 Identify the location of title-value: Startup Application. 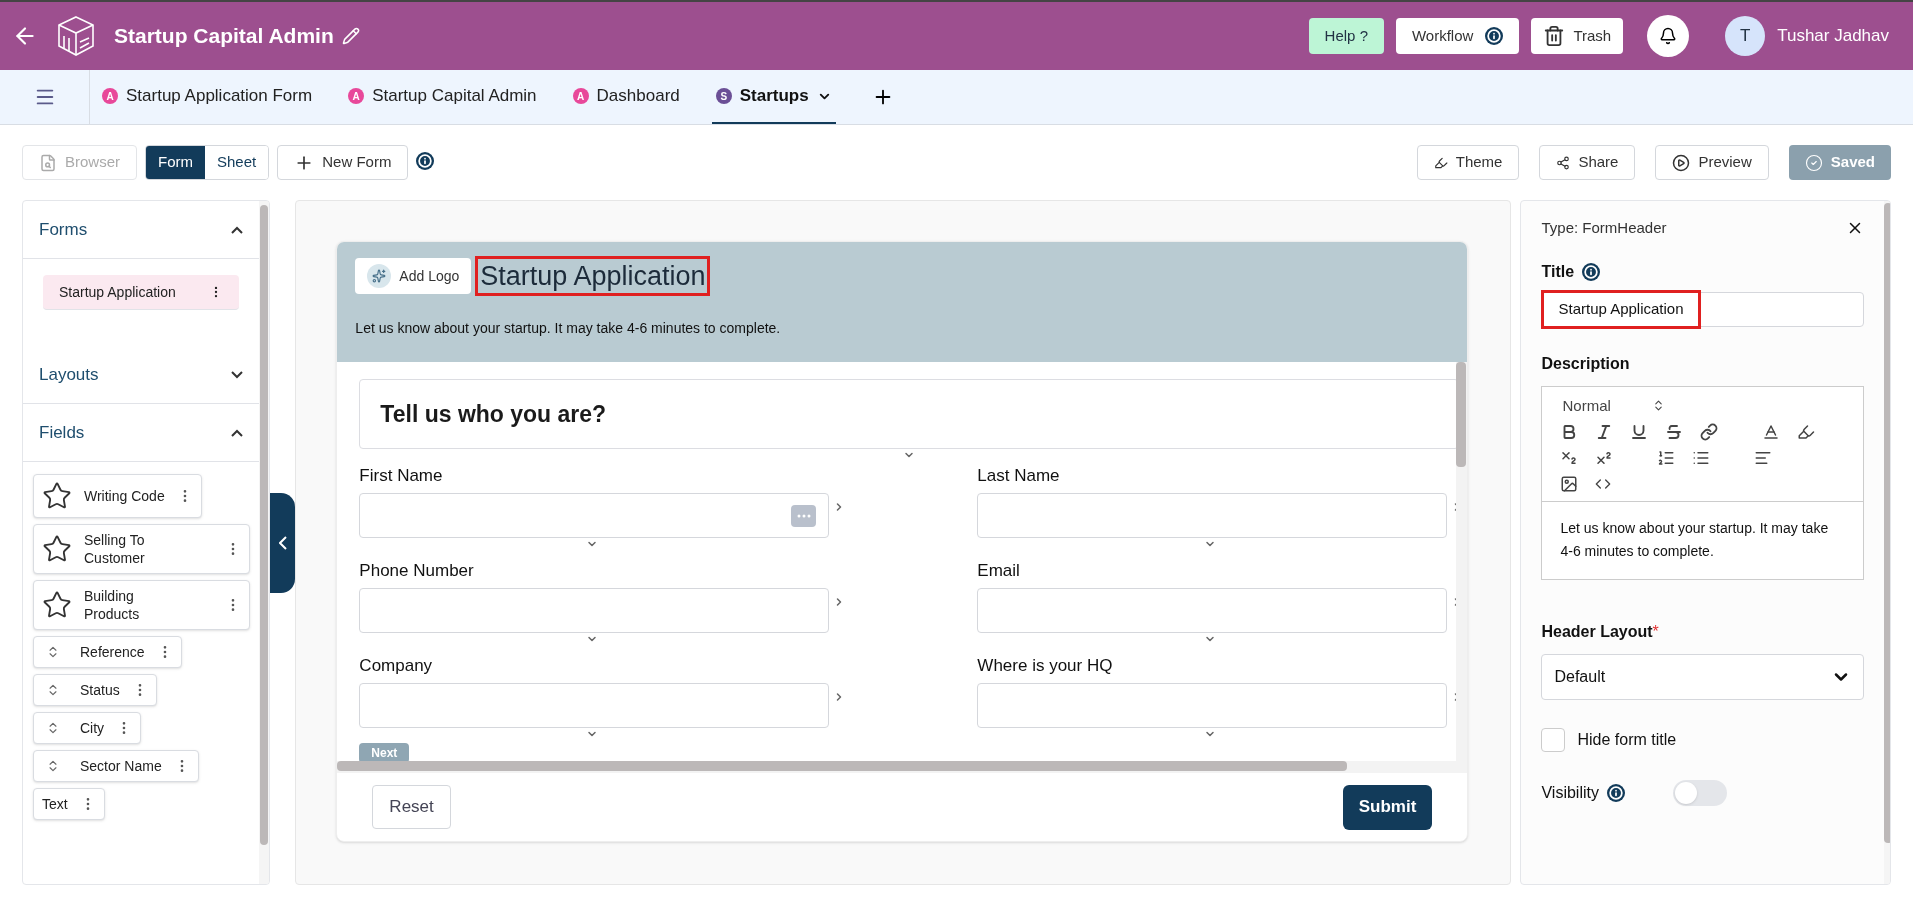
(1621, 309).